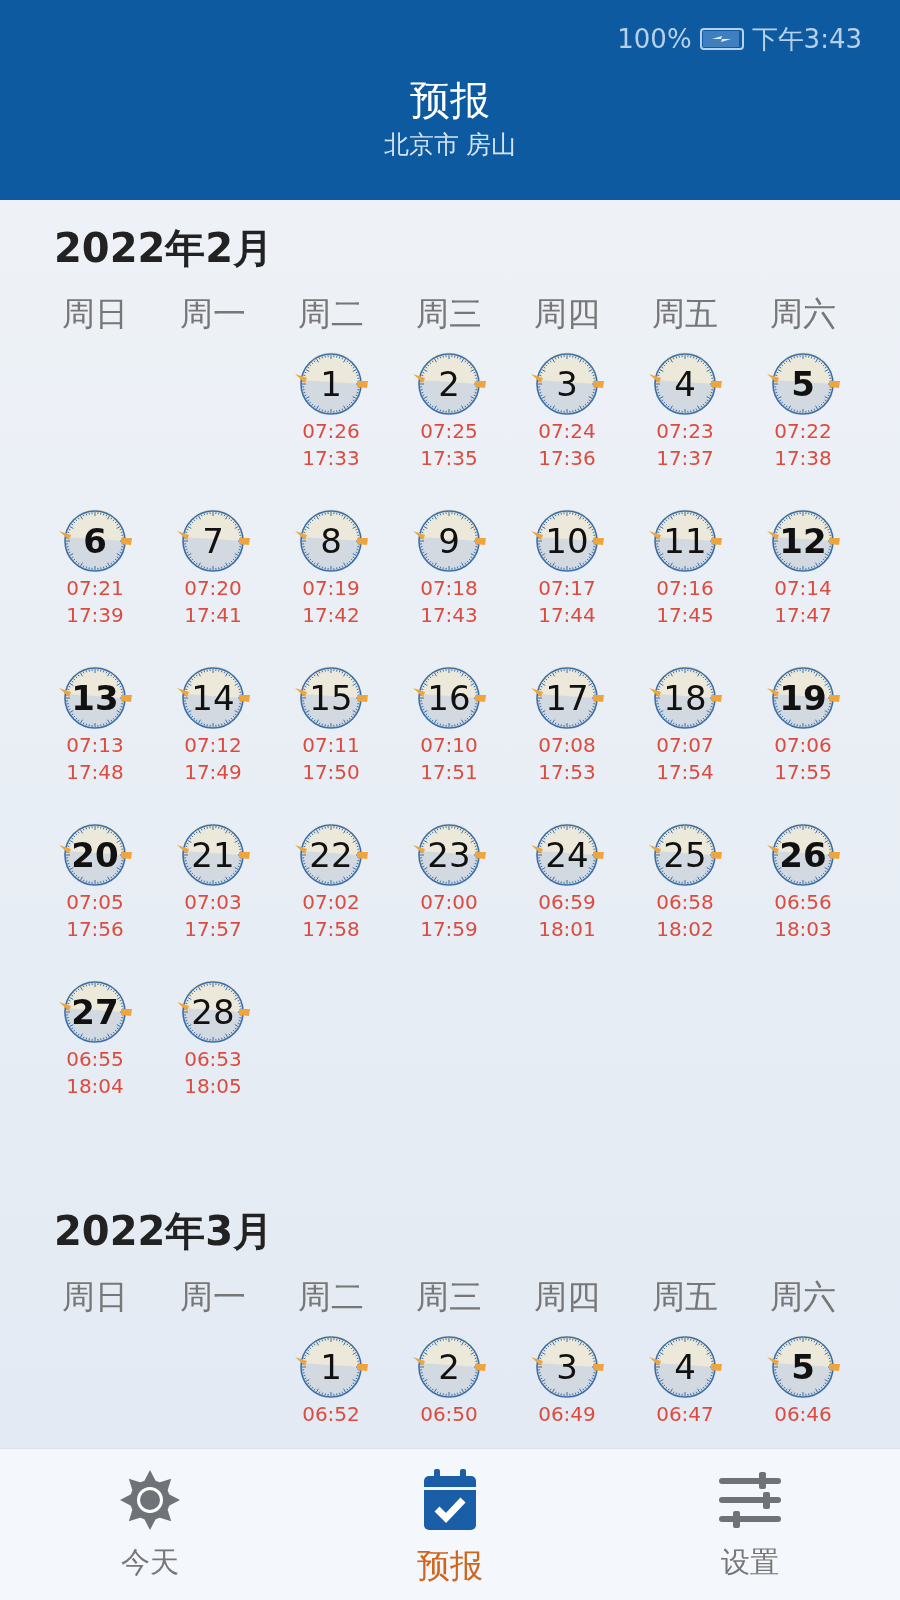 This screenshot has width=900, height=1600. What do you see at coordinates (213, 588) in the screenshot?
I see `sunrise-time: 07:20` at bounding box center [213, 588].